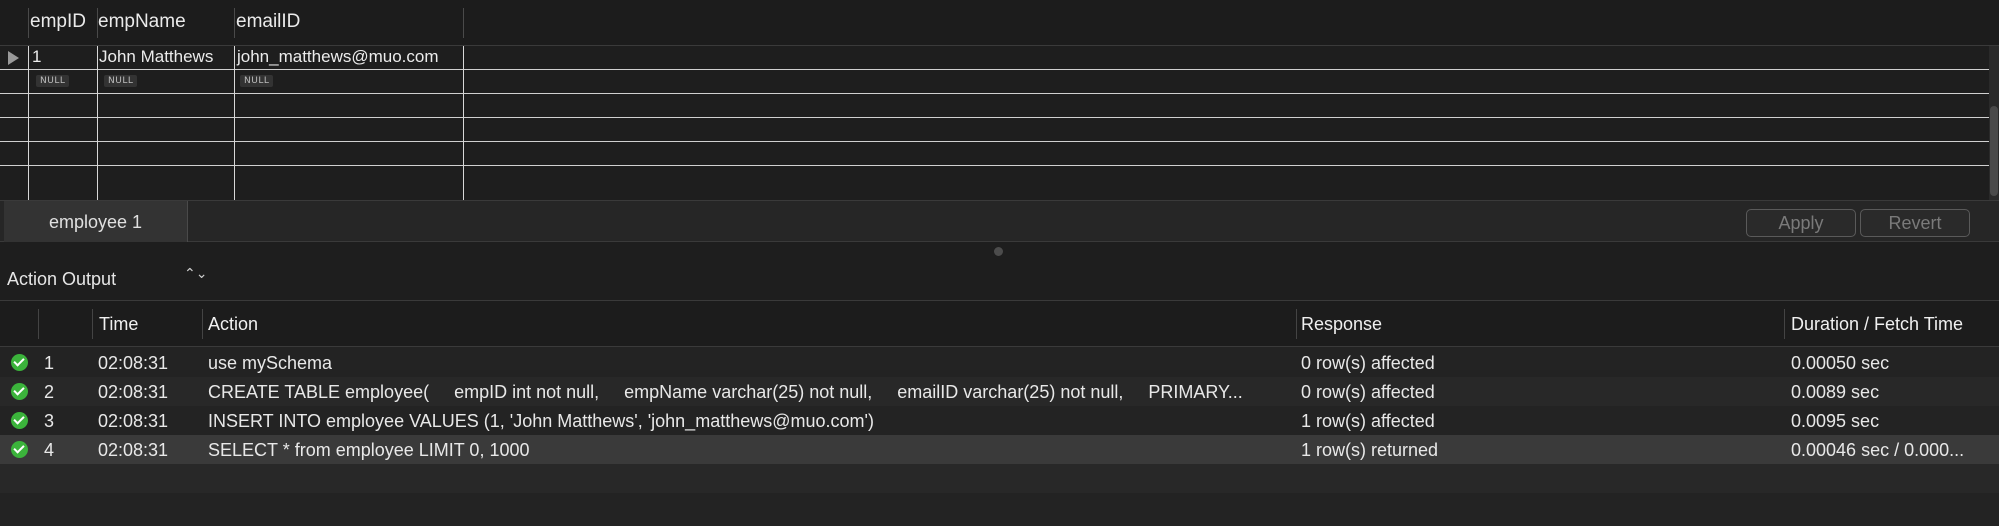  What do you see at coordinates (270, 363) in the screenshot?
I see `output-action: use mySchema` at bounding box center [270, 363].